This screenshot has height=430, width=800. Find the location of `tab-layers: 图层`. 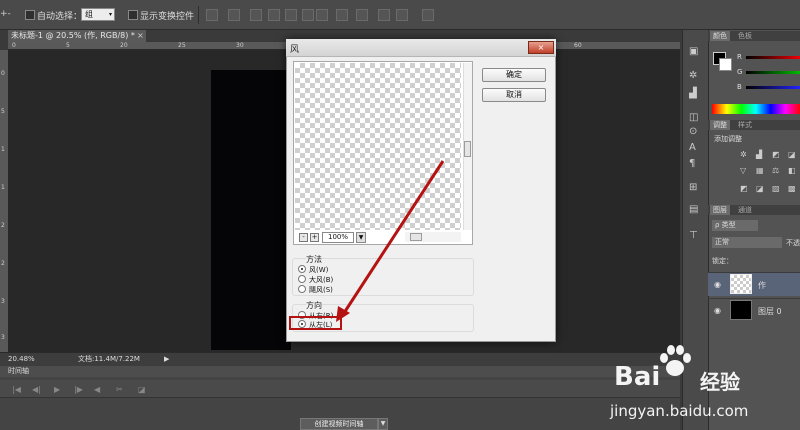

tab-layers: 图层 is located at coordinates (720, 210).